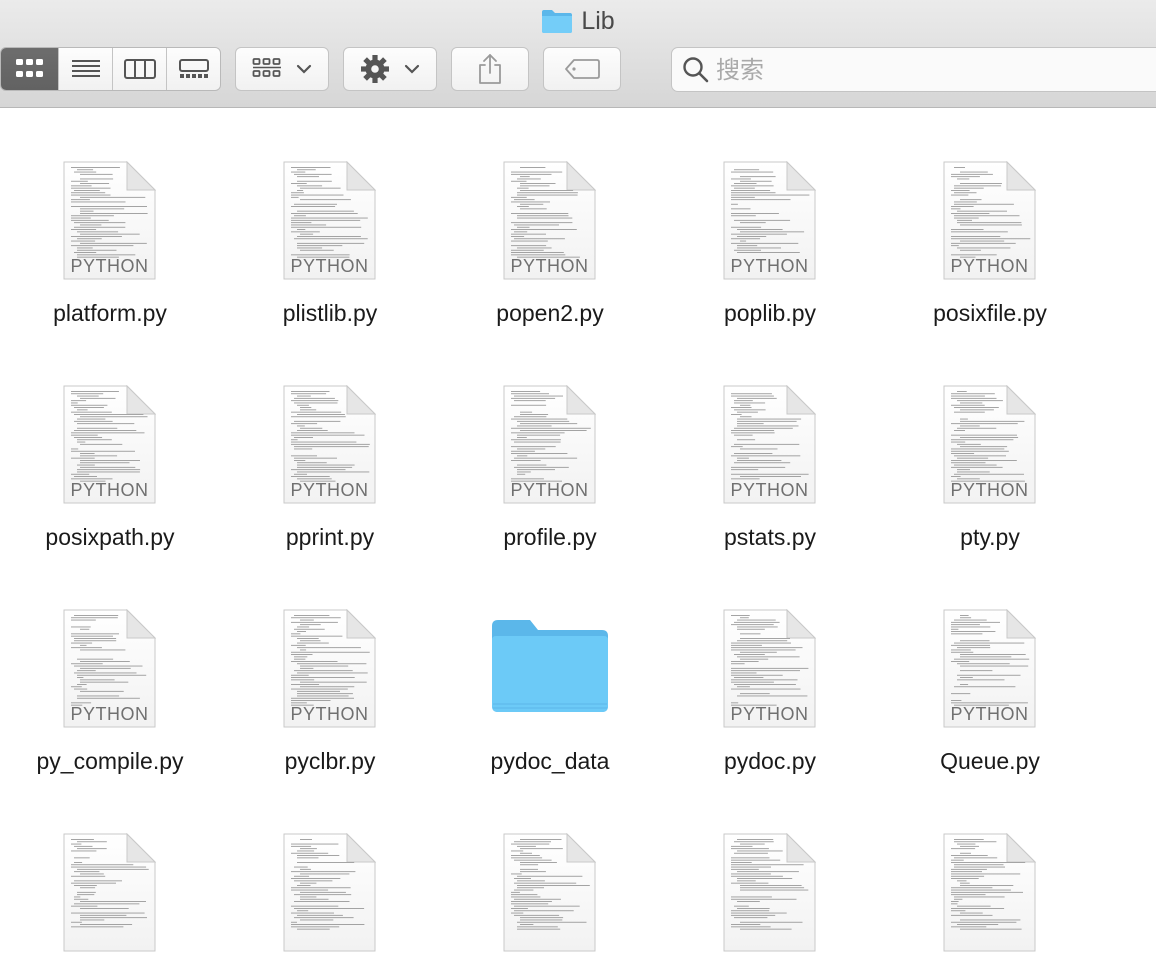  Describe the element at coordinates (110, 761) in the screenshot. I see `file-name-label: py_compile.py` at that location.